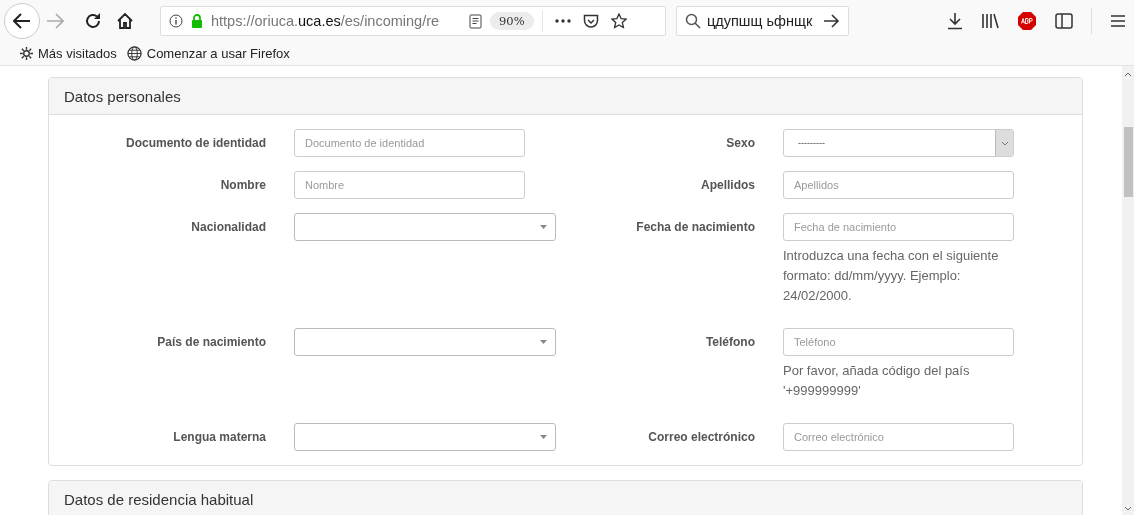  What do you see at coordinates (1064, 21) in the screenshot?
I see `sidebar-icon` at bounding box center [1064, 21].